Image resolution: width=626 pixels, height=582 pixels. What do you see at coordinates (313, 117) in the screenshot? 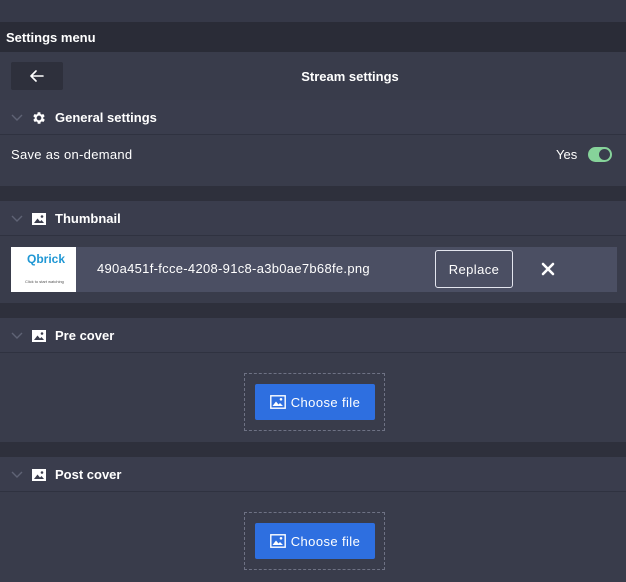
I see `section-general-settings: General settings` at bounding box center [313, 117].